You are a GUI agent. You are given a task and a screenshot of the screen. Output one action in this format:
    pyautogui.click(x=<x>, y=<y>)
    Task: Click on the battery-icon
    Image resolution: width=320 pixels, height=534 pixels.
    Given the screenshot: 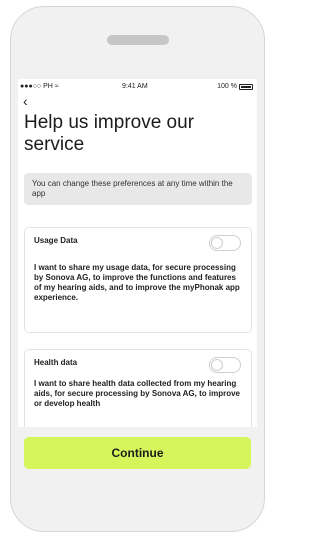 What is the action you would take?
    pyautogui.click(x=246, y=86)
    